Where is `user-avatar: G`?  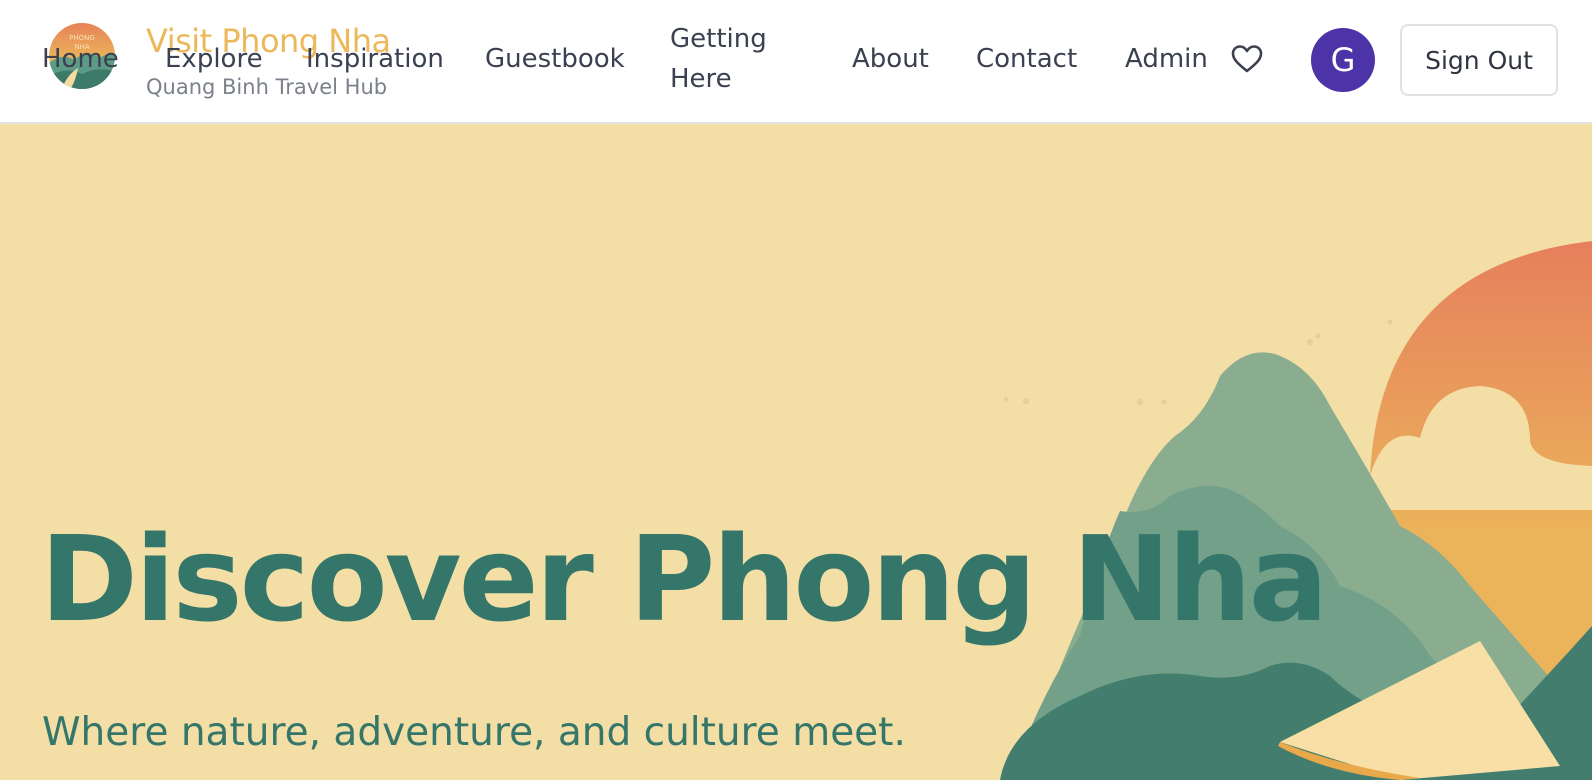 user-avatar: G is located at coordinates (1343, 60).